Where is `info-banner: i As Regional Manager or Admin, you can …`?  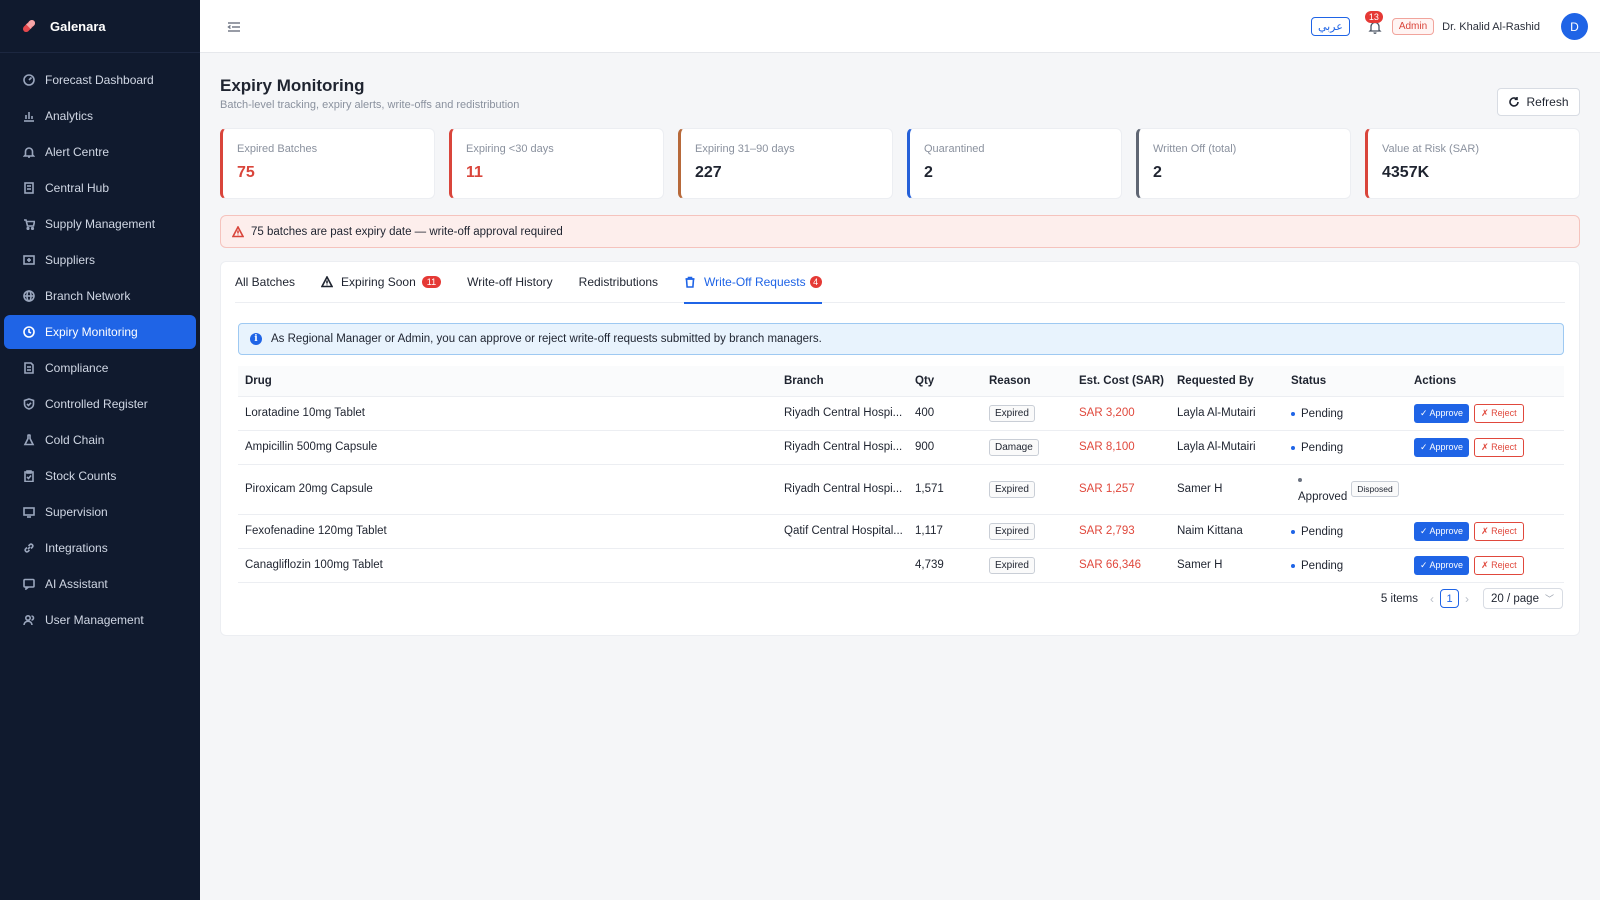 info-banner: i As Regional Manager or Admin, you can … is located at coordinates (901, 339).